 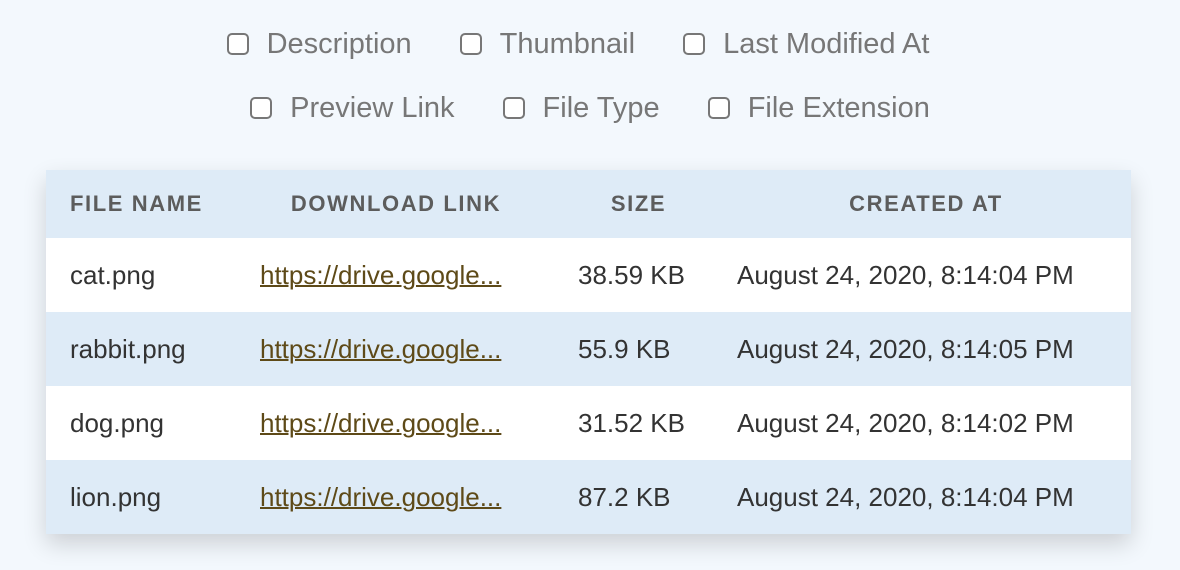 I want to click on preview-link-checkbox, so click(x=261, y=108).